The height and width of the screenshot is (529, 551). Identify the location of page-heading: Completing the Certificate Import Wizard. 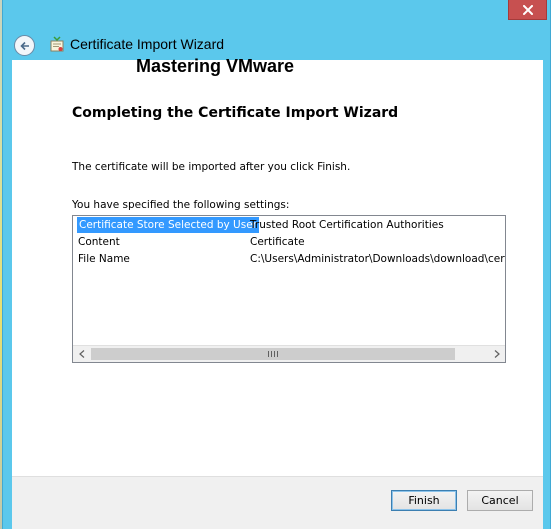
(235, 113).